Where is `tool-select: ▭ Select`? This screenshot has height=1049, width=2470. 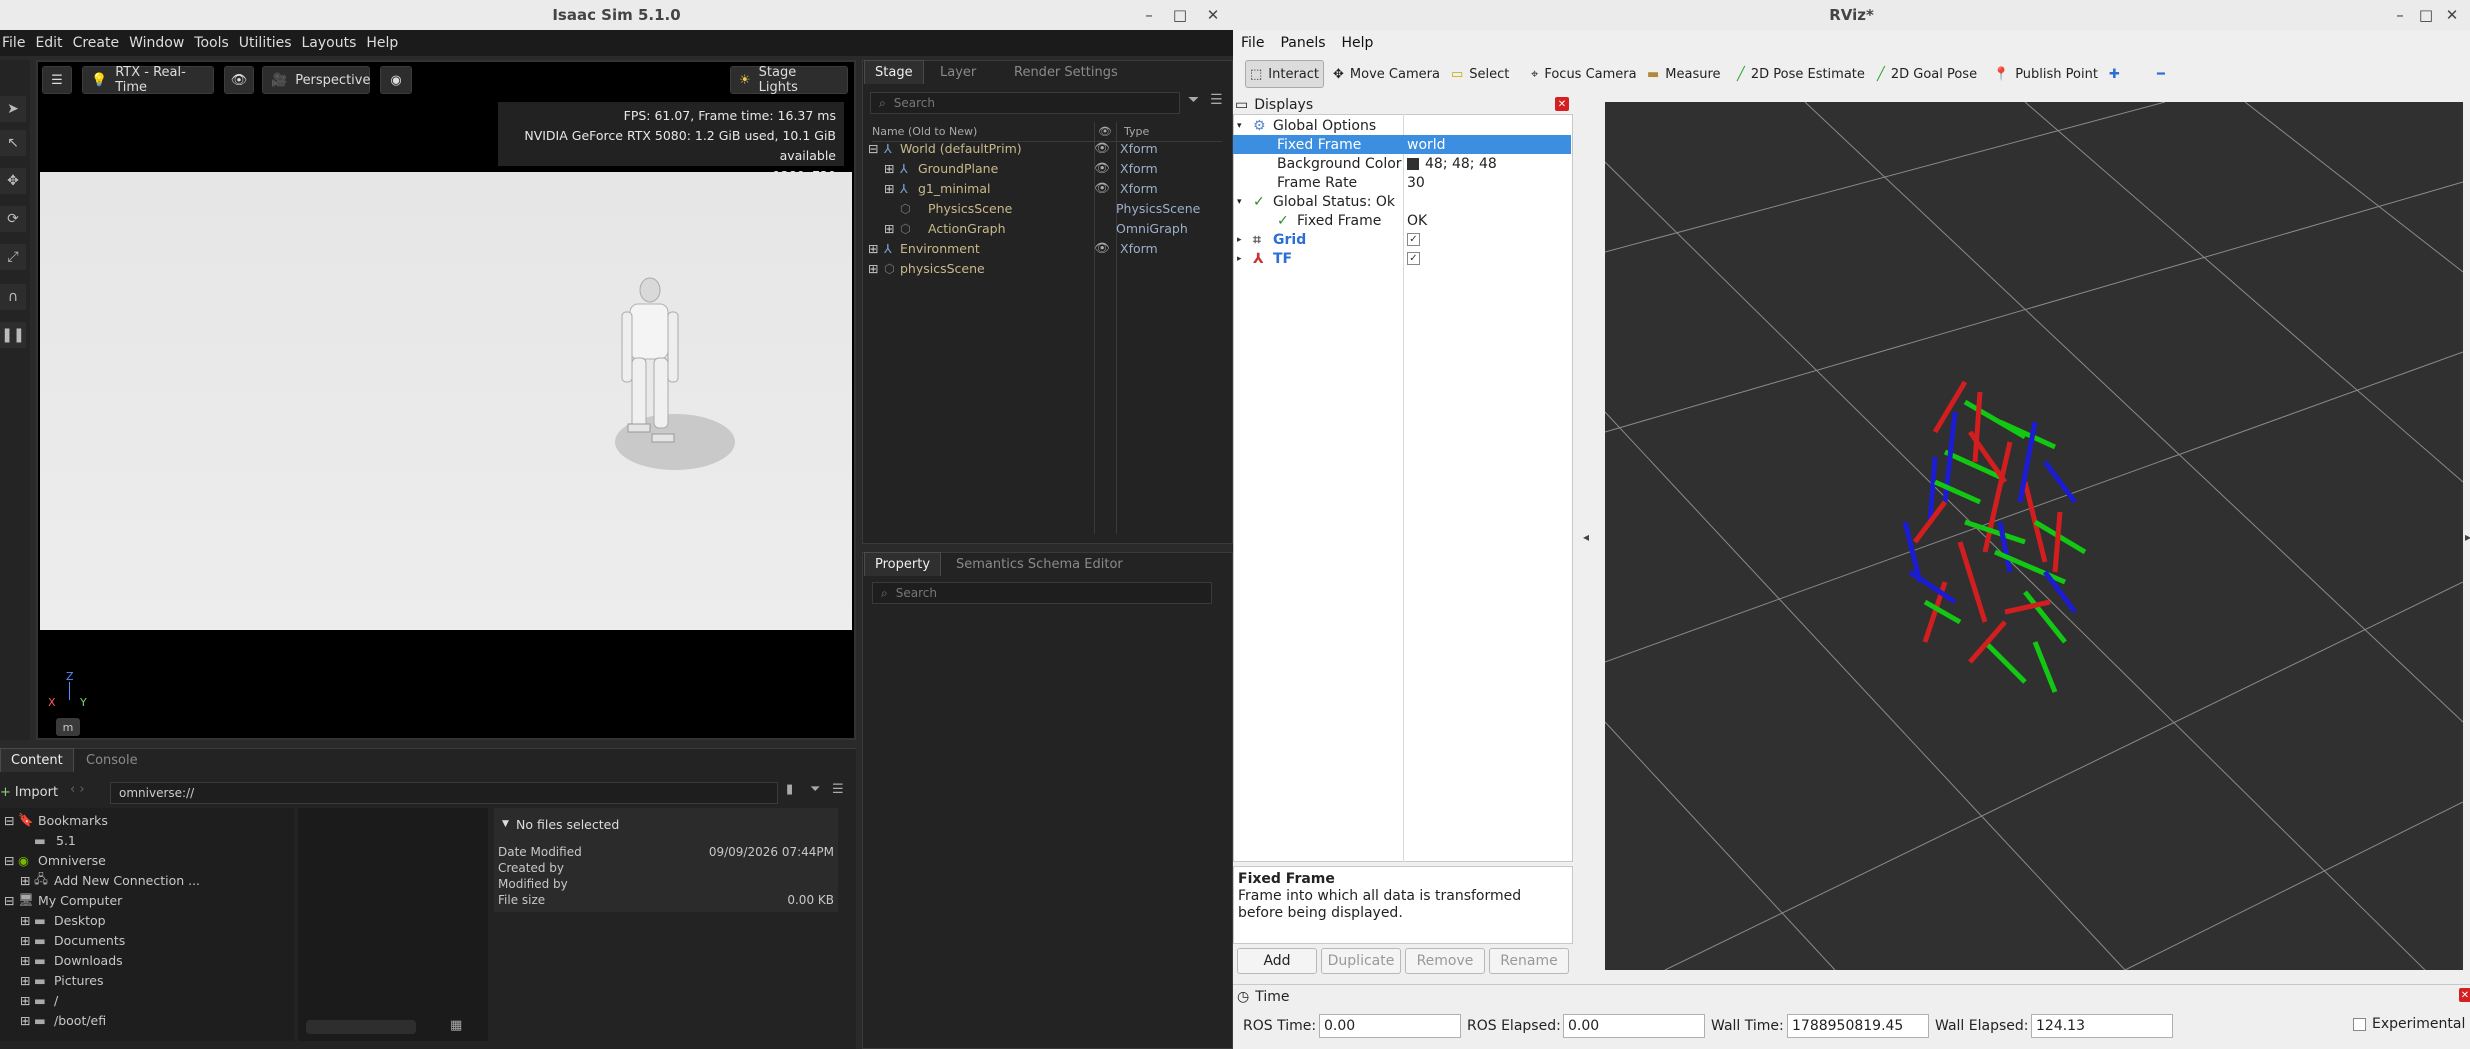
tool-select: ▭ Select is located at coordinates (1480, 74).